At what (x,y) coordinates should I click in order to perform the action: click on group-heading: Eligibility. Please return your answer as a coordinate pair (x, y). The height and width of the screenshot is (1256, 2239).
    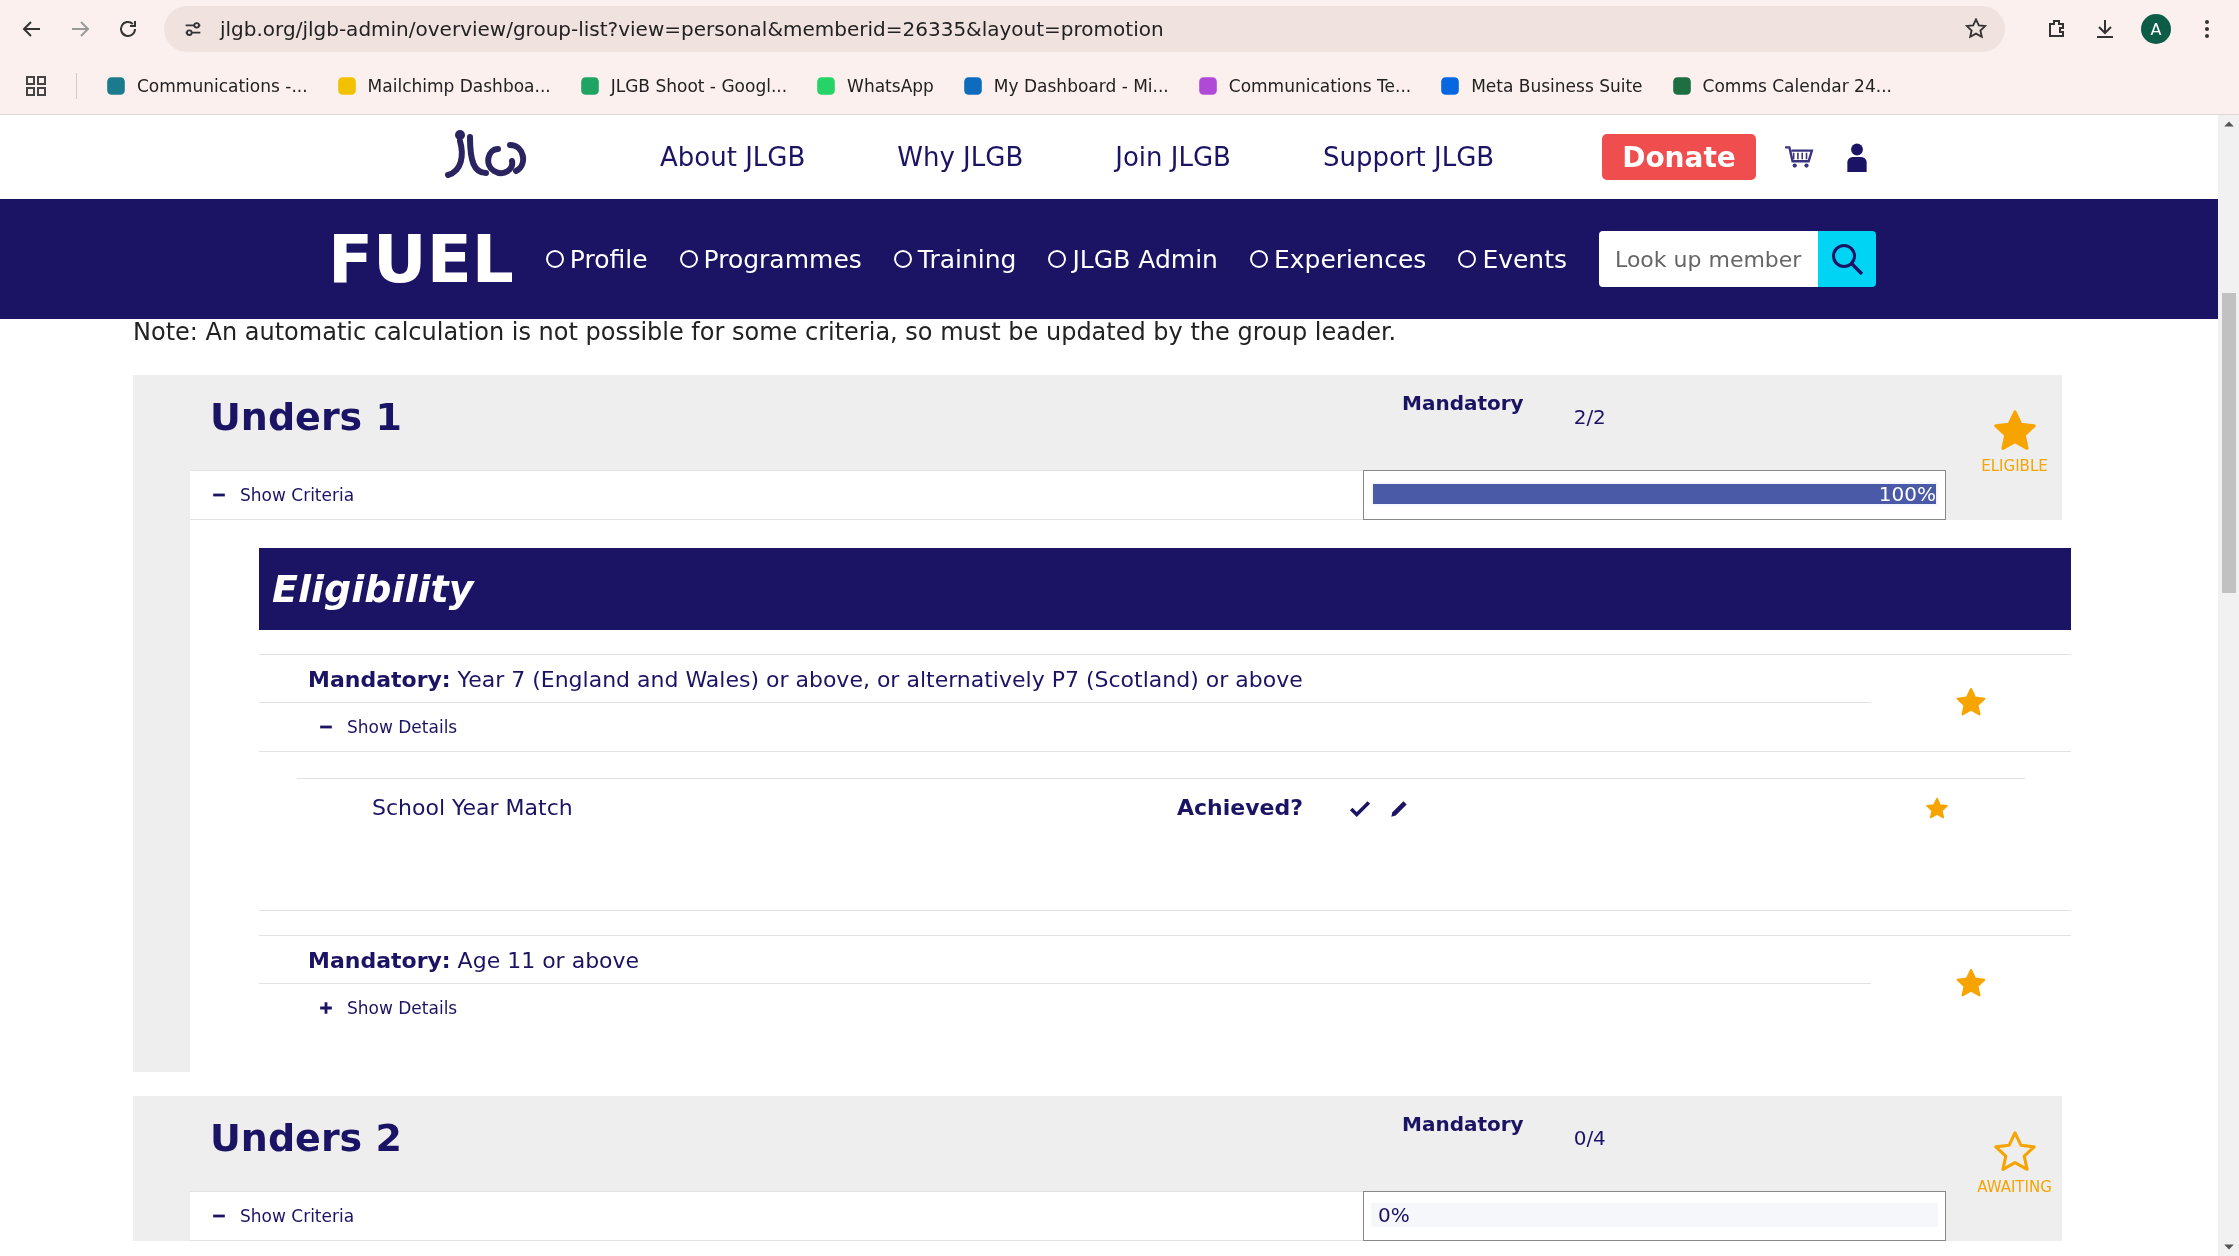
    Looking at the image, I should click on (373, 589).